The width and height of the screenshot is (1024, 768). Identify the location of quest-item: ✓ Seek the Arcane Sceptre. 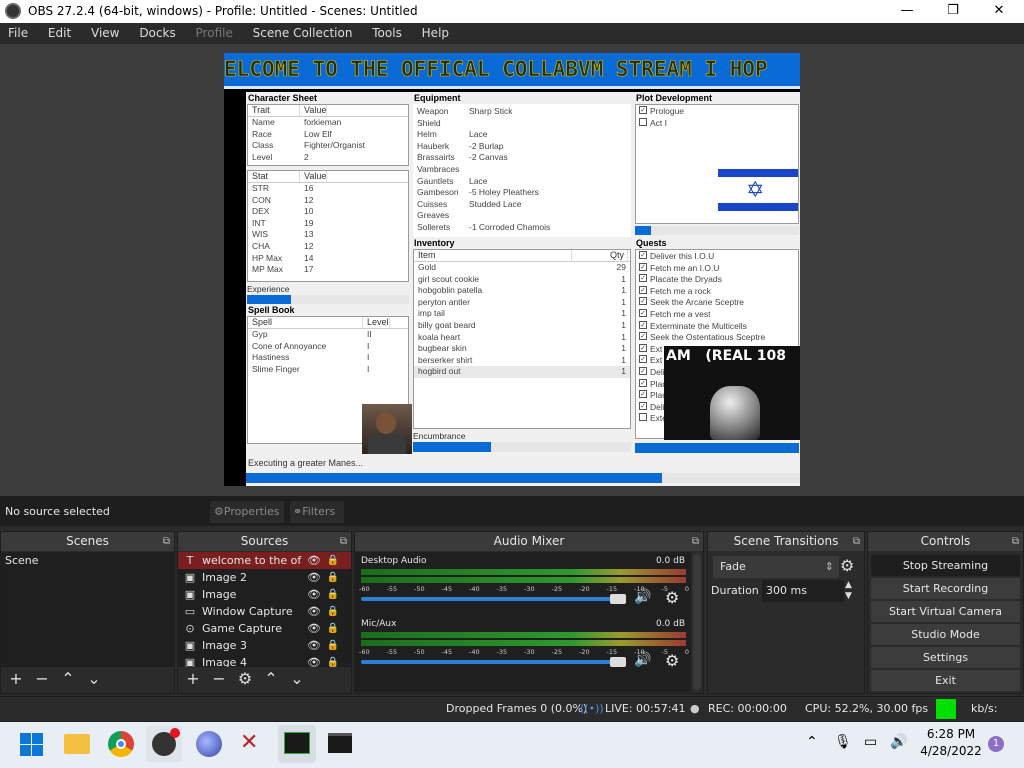
(717, 303).